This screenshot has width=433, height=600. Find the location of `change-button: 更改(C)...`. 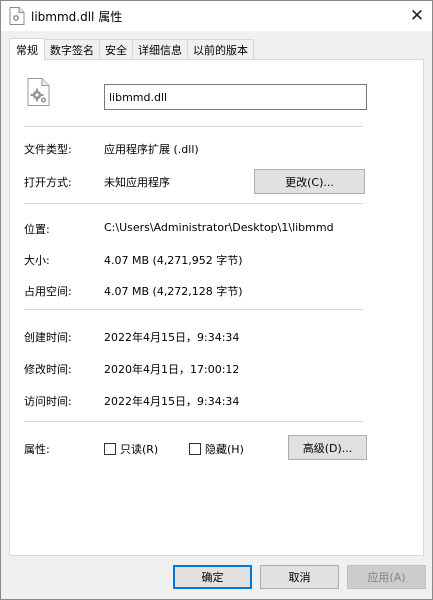

change-button: 更改(C)... is located at coordinates (309, 181).